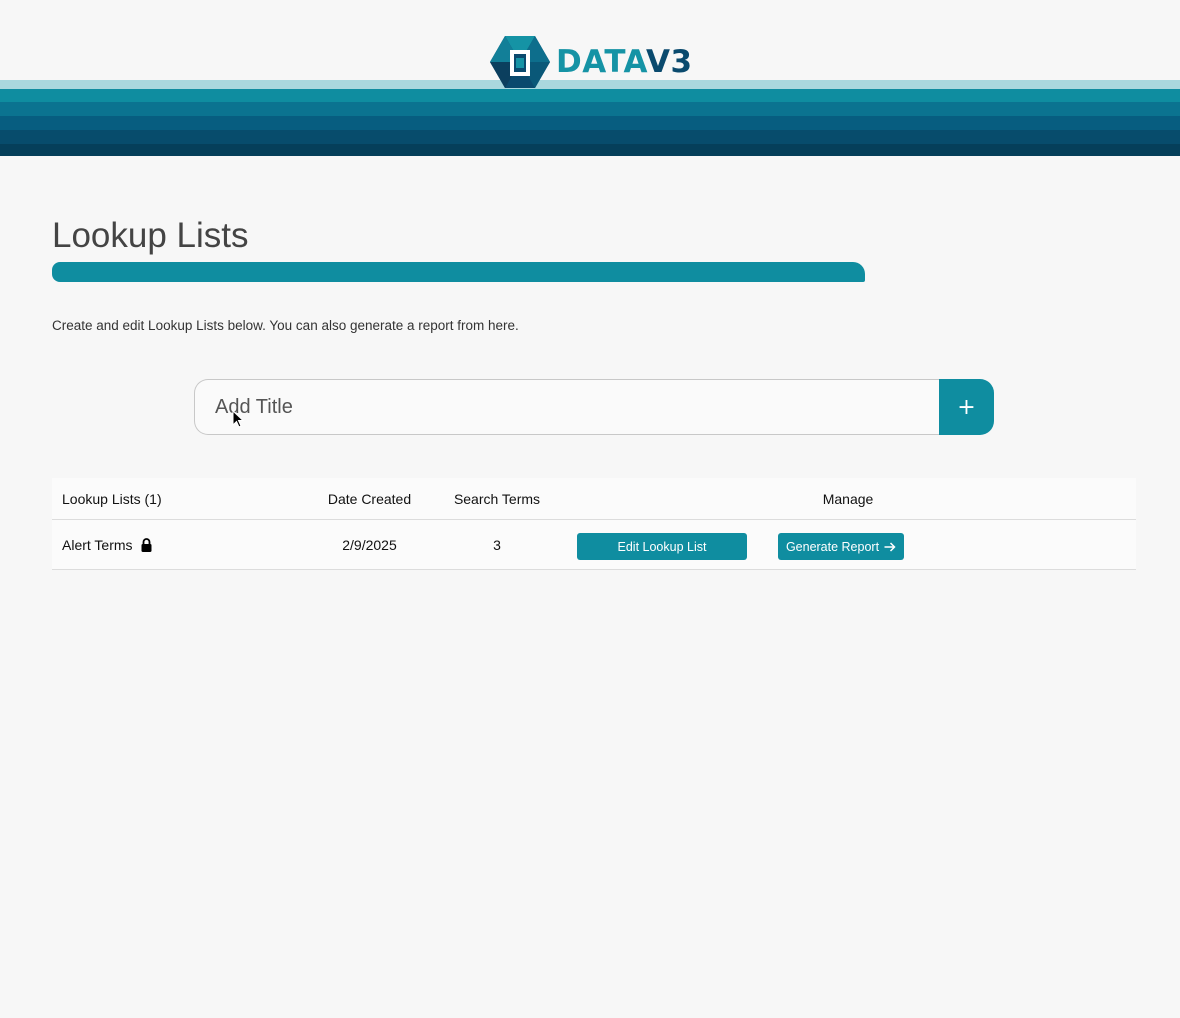  Describe the element at coordinates (146, 544) in the screenshot. I see `lock-icon` at that location.